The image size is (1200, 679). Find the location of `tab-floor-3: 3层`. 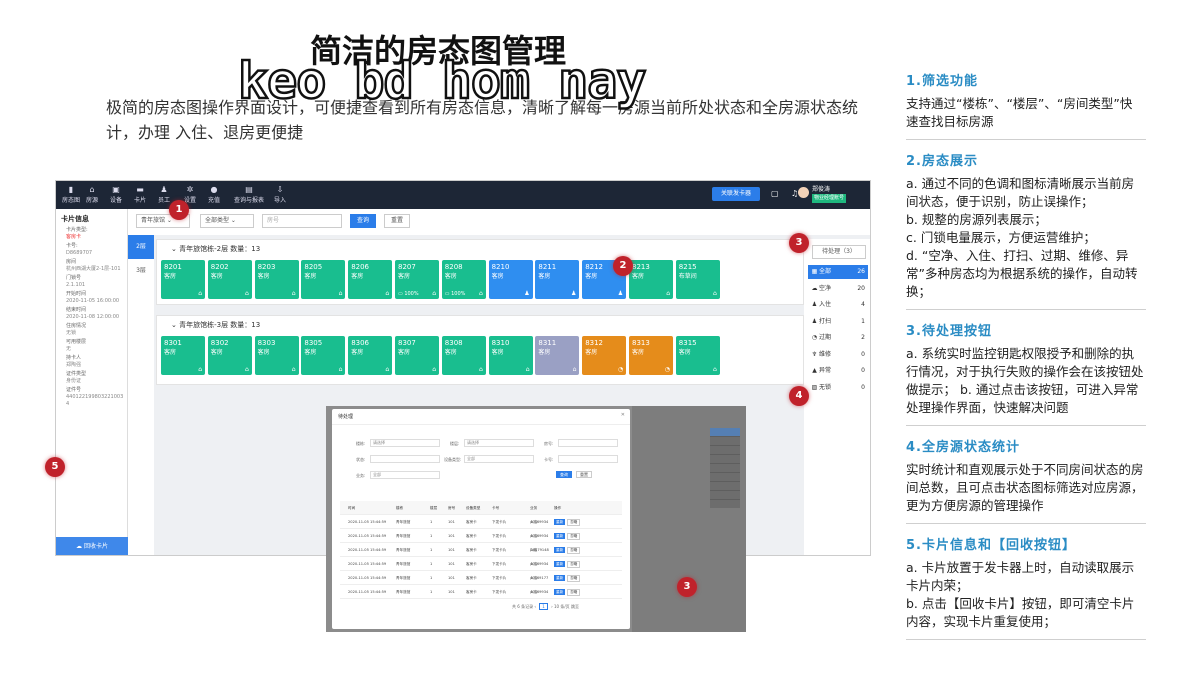

tab-floor-3: 3层 is located at coordinates (141, 271).